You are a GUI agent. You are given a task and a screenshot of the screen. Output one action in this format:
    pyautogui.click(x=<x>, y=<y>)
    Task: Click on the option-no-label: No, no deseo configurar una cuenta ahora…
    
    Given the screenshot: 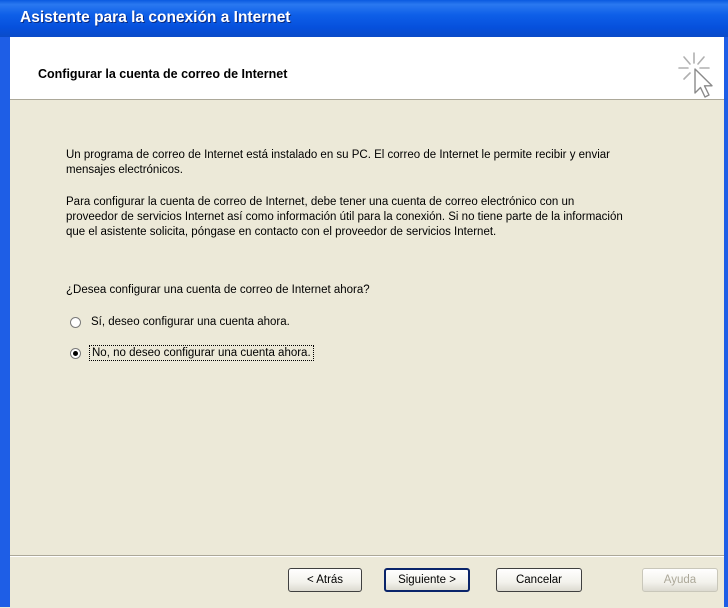 What is the action you would take?
    pyautogui.click(x=201, y=353)
    